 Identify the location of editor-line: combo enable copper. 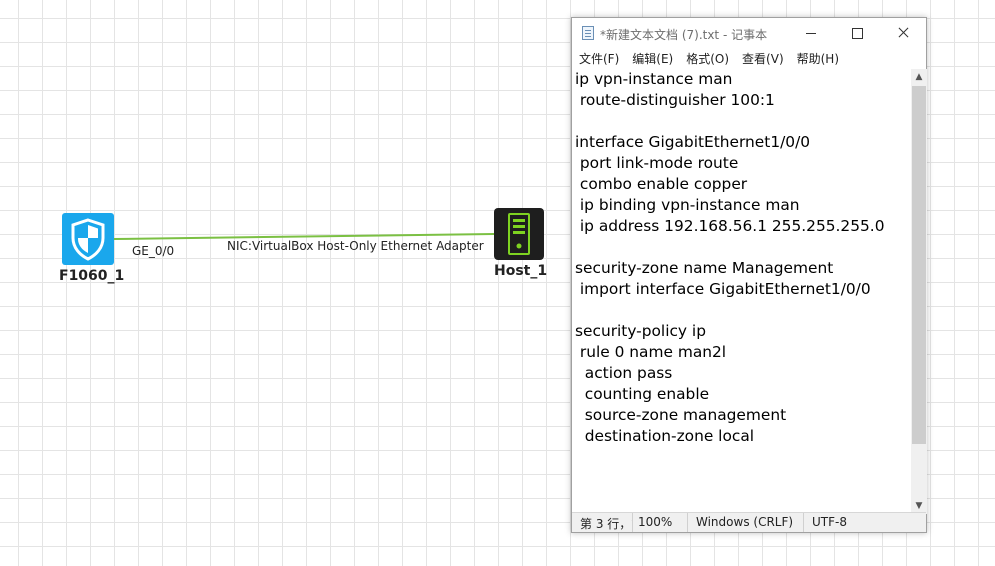
(661, 184).